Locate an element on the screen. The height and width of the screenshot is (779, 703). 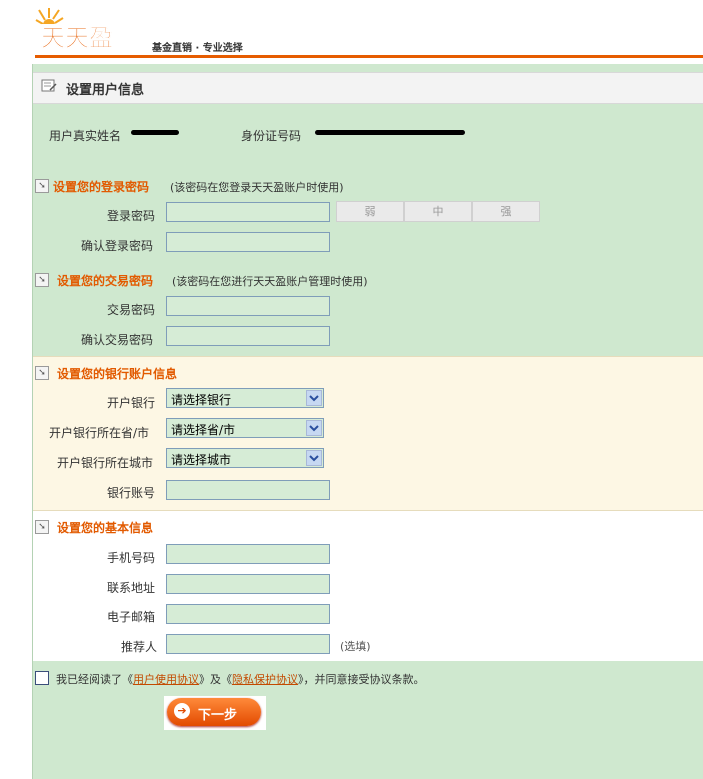
bank-select: 请选择银行 is located at coordinates (245, 398).